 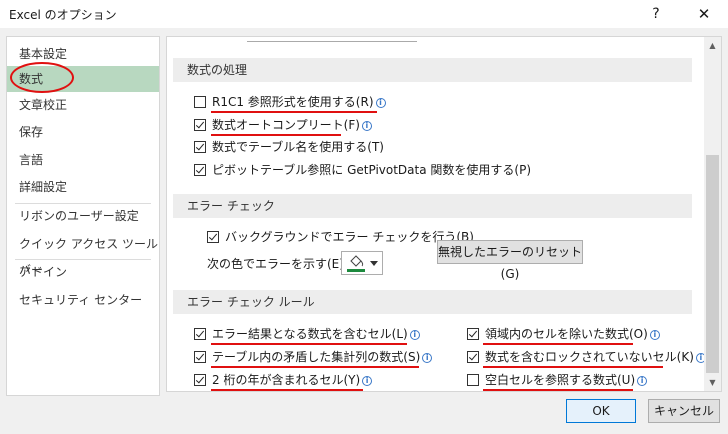 I want to click on chevron-down-icon, so click(x=374, y=263).